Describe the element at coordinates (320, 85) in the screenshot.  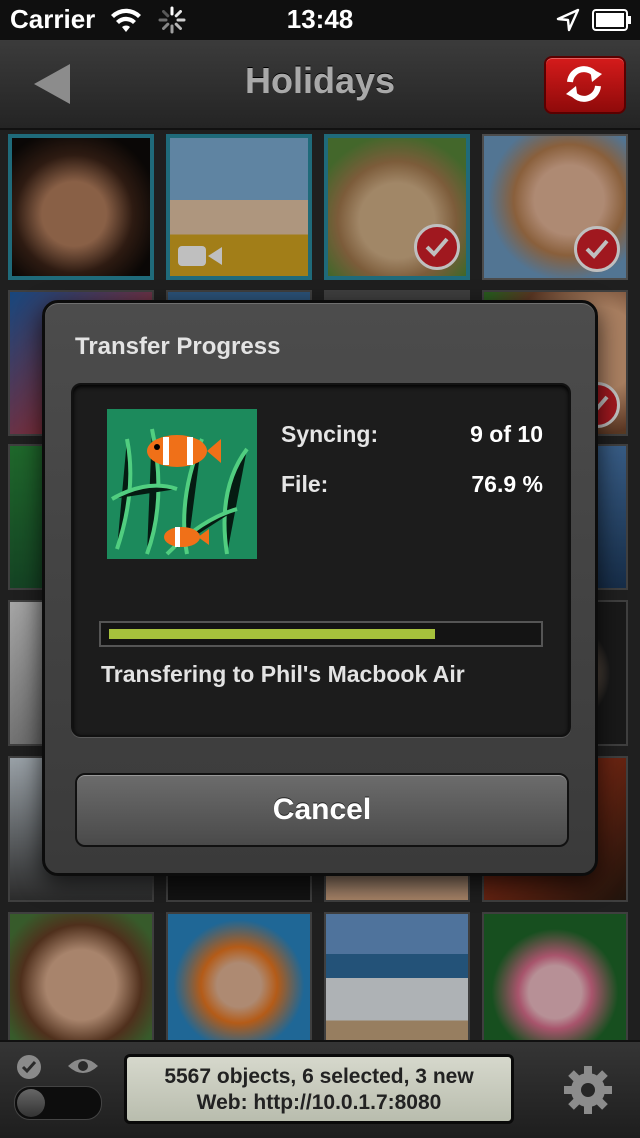
I see `navigation-bar: Holidays` at that location.